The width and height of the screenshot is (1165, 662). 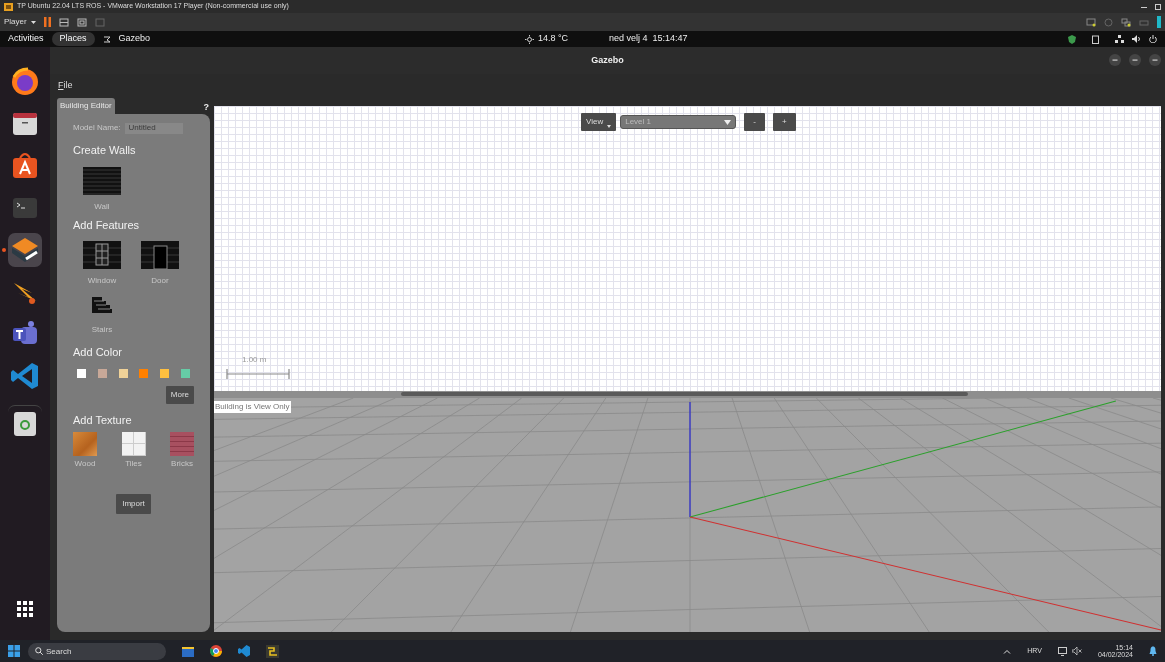 What do you see at coordinates (105, 150) in the screenshot?
I see `section-heading: Create Walls` at bounding box center [105, 150].